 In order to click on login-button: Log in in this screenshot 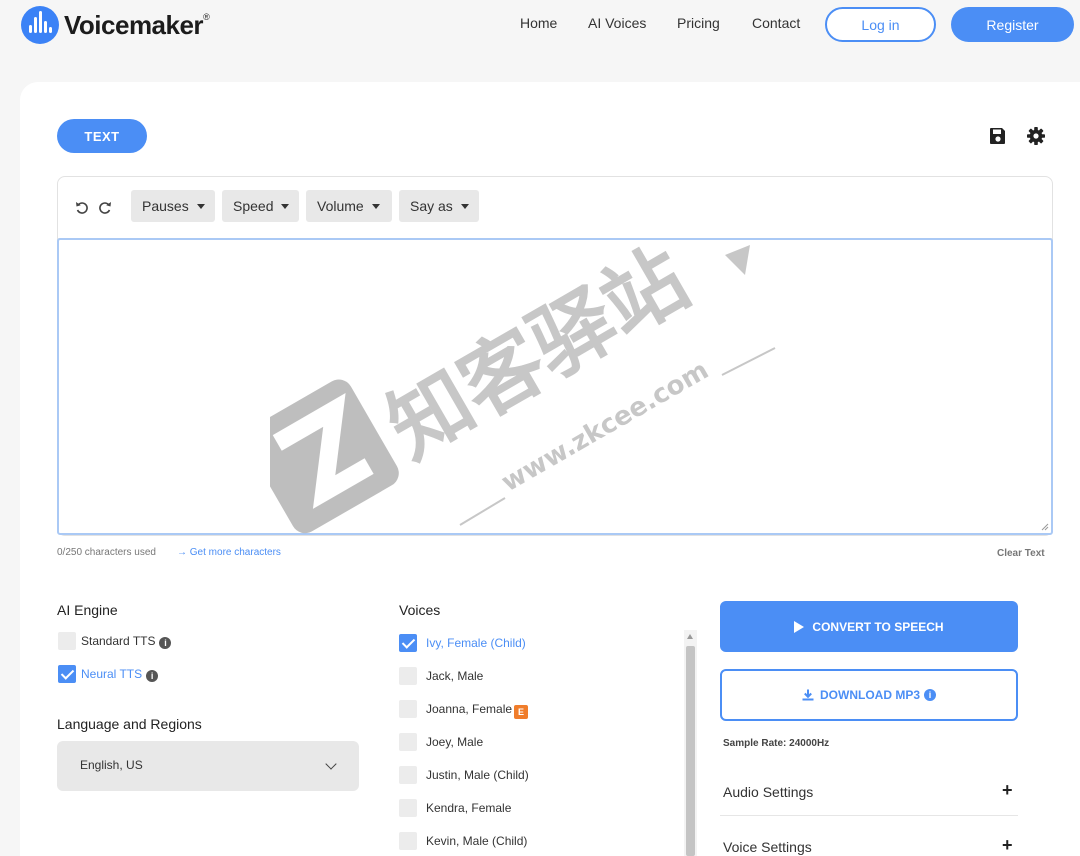, I will do `click(880, 24)`.